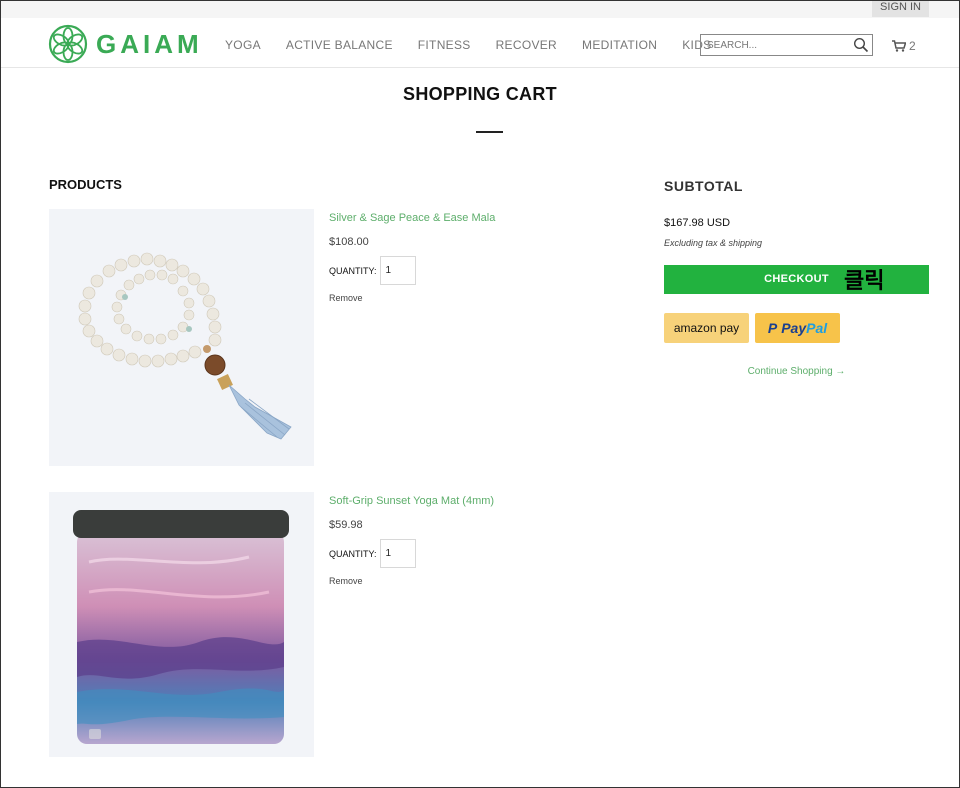  Describe the element at coordinates (489, 132) in the screenshot. I see `title-divider` at that location.